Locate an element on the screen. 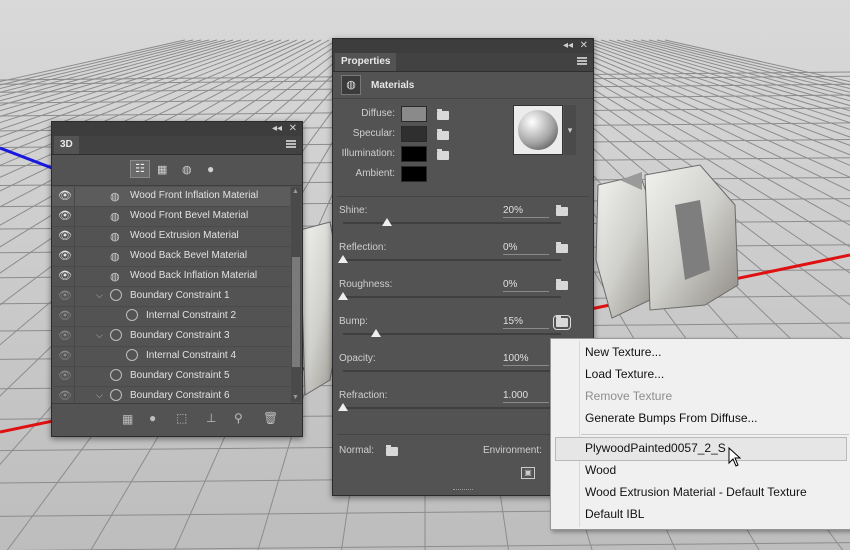 This screenshot has height=550, width=850. cursor-arrow-icon is located at coordinates (735, 457).